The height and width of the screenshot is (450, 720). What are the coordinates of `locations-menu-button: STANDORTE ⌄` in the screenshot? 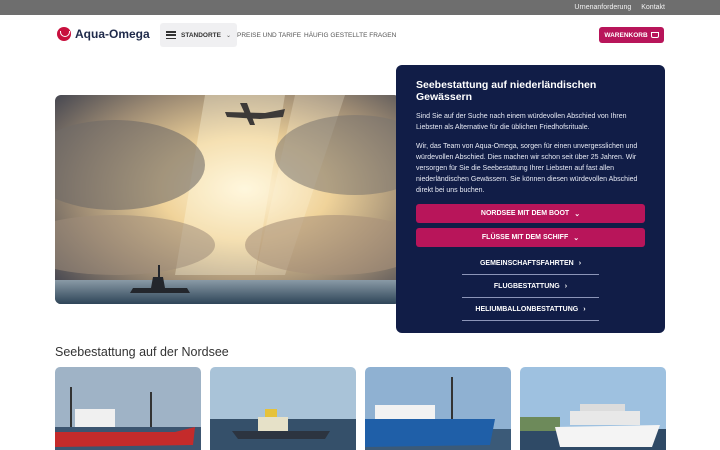 It's located at (198, 35).